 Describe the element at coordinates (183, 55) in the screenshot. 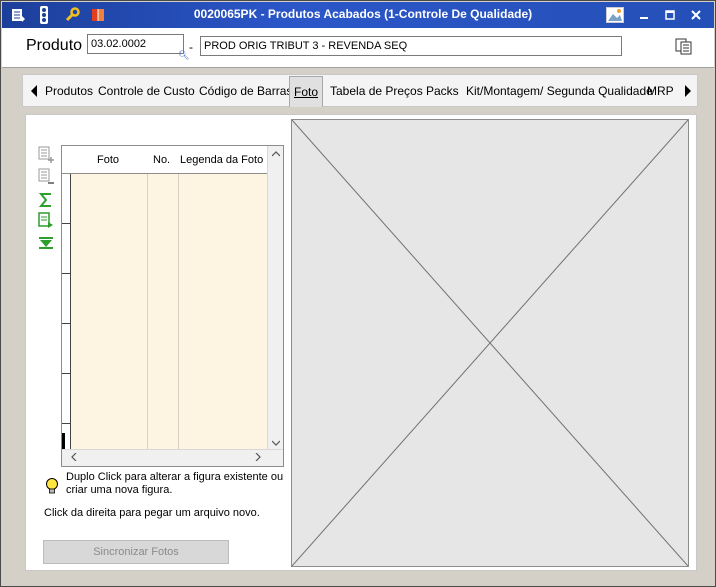

I see `lookup-icon: 🔍︎` at that location.